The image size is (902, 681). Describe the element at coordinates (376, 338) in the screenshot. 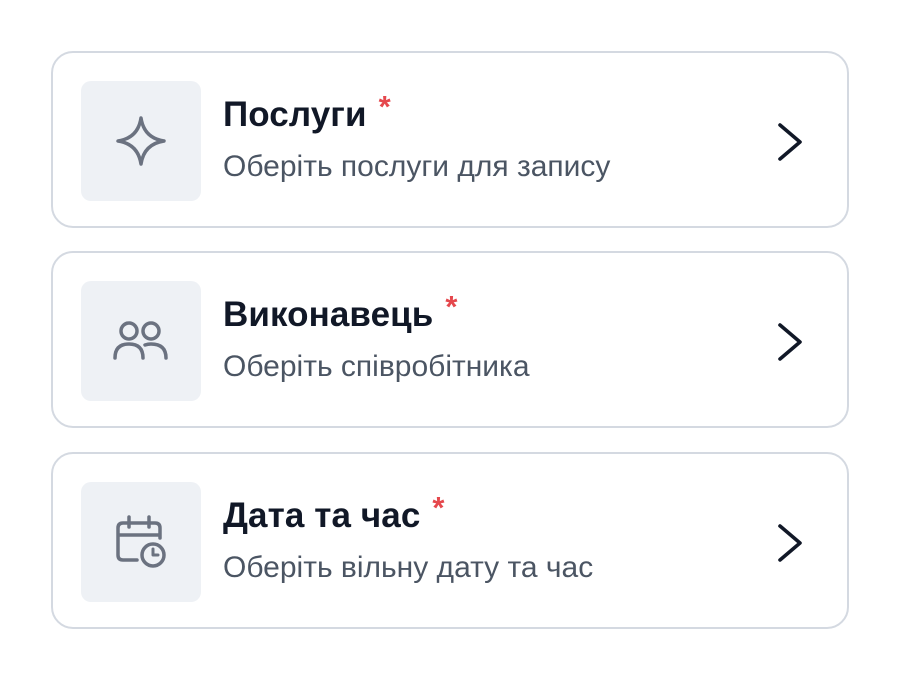

I see `performer-text: Виконавець * Оберіть співробітника` at that location.